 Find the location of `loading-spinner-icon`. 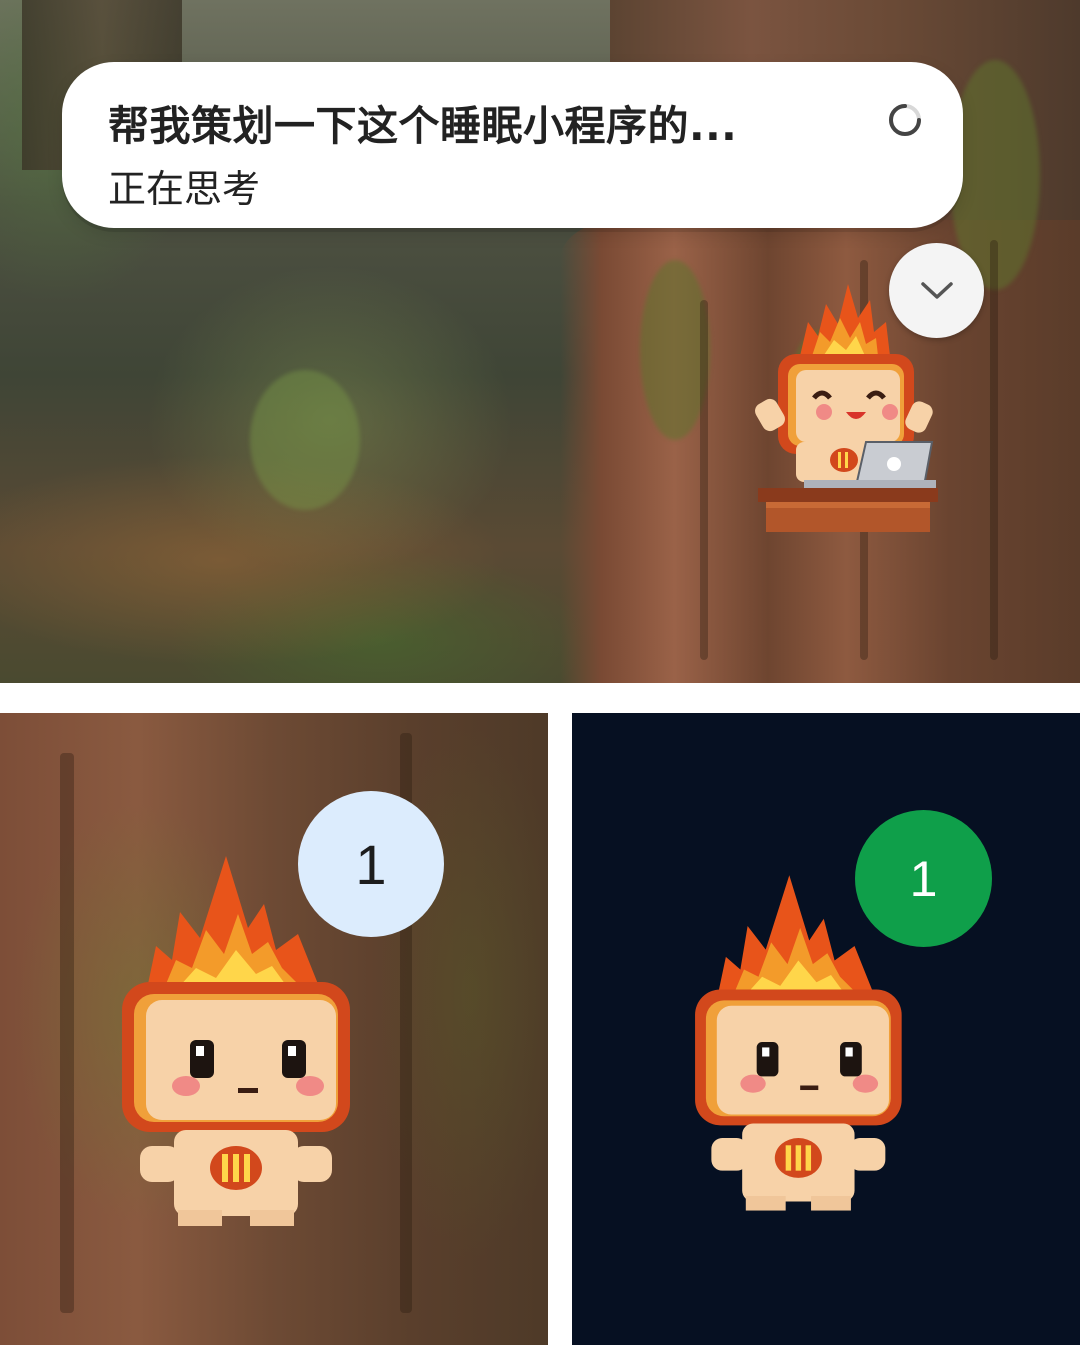

loading-spinner-icon is located at coordinates (905, 120).